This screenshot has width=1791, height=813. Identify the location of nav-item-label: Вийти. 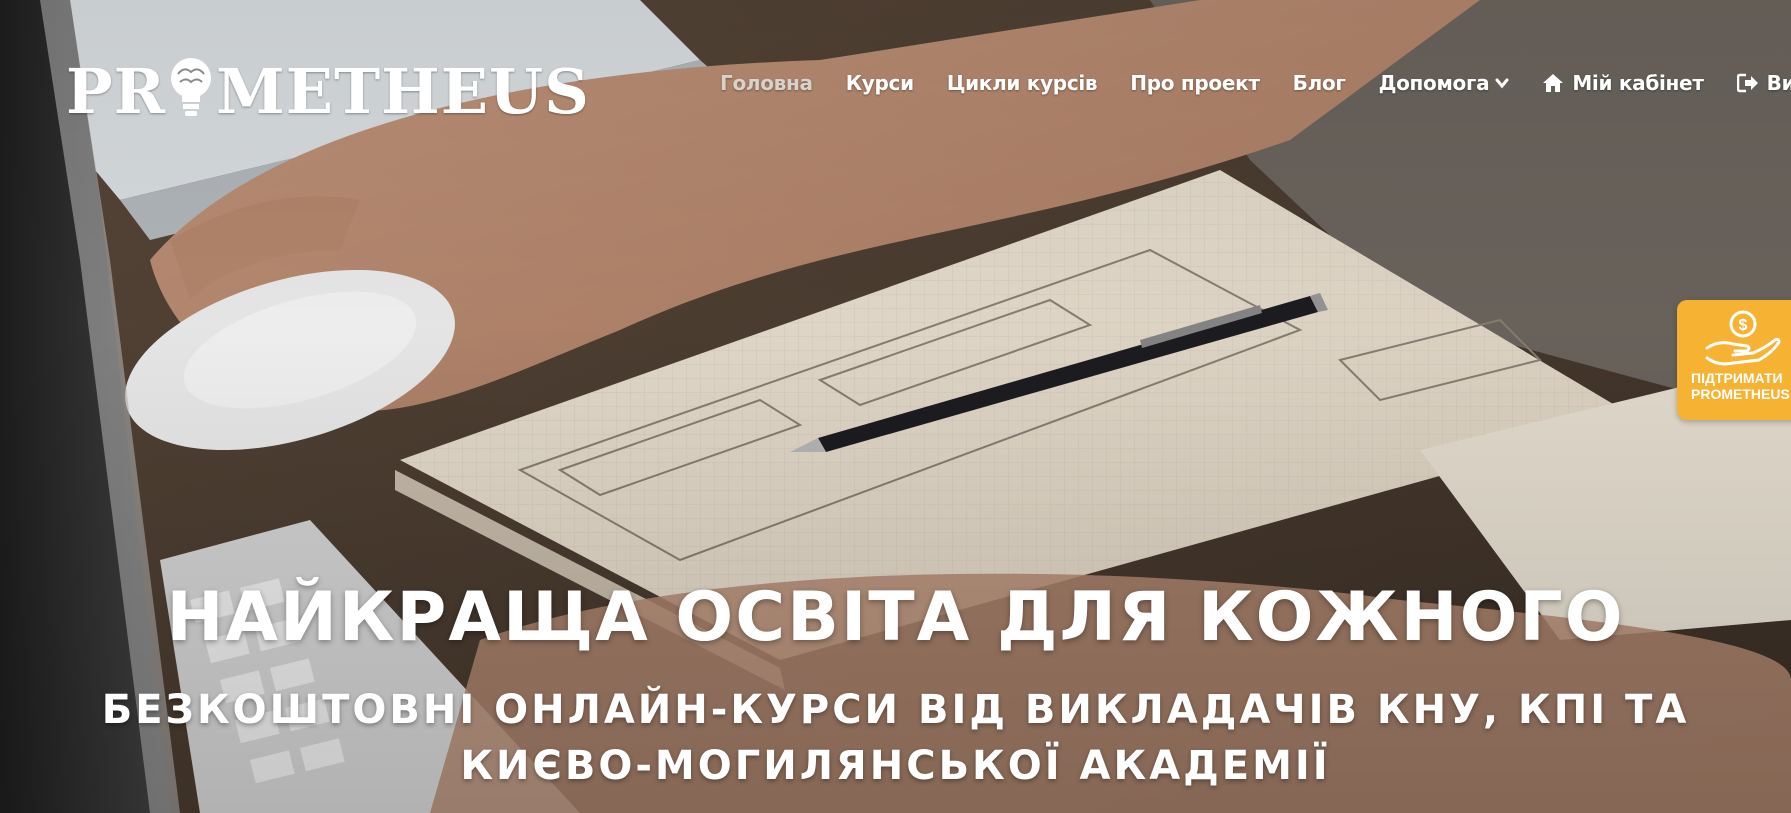
(1778, 83).